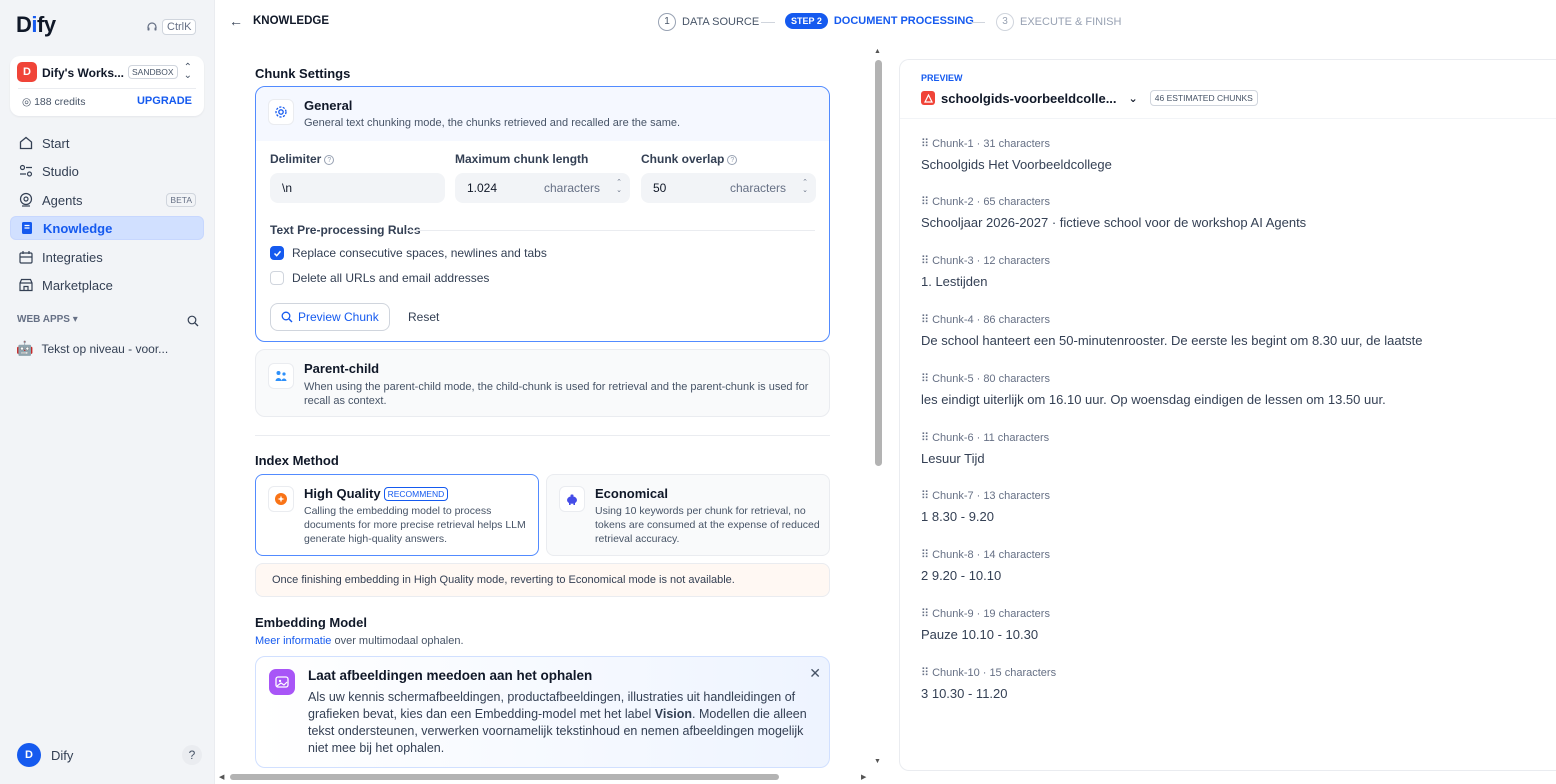  Describe the element at coordinates (193, 321) in the screenshot. I see `search-icon` at that location.